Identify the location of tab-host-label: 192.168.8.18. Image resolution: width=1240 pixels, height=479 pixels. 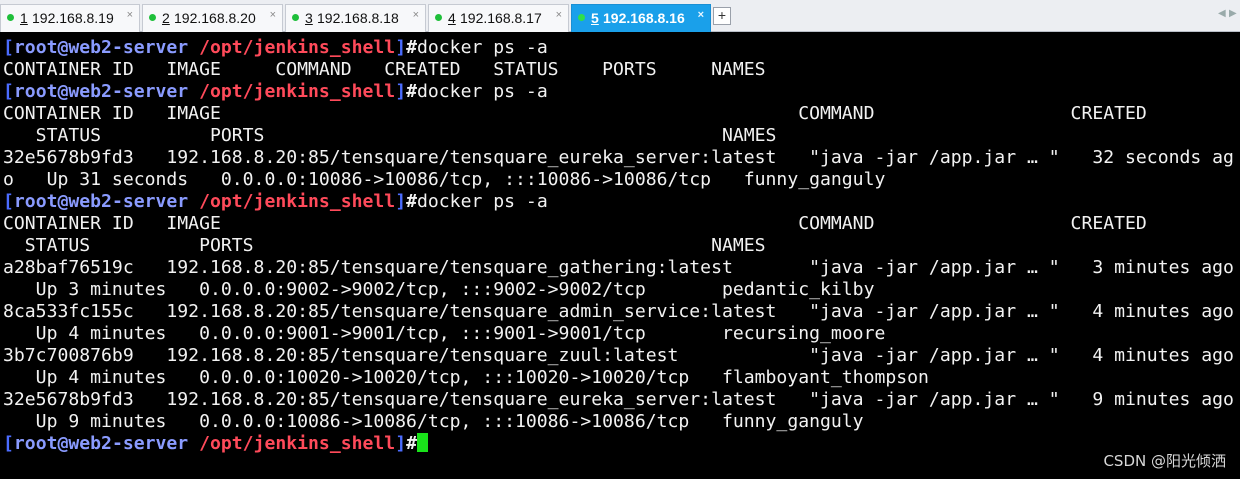
(358, 18).